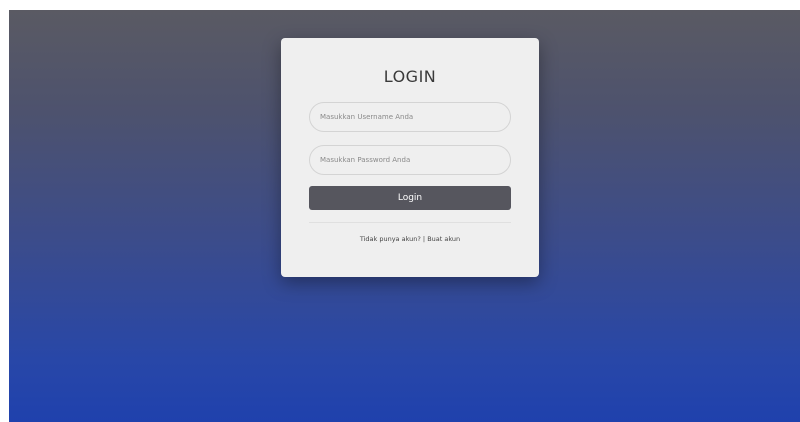 This screenshot has height=422, width=800. I want to click on username-input, so click(410, 117).